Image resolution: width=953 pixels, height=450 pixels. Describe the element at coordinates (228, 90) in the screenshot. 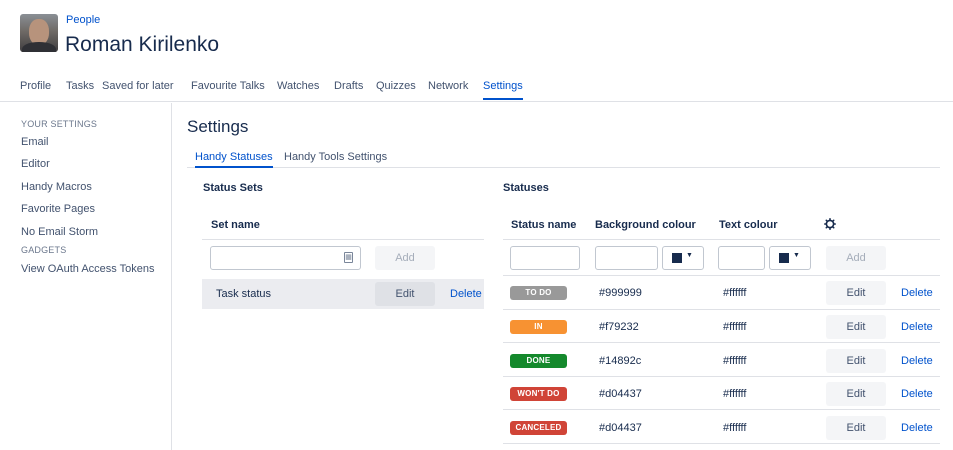

I see `tab-favourite-talks: Favourite Talks` at that location.